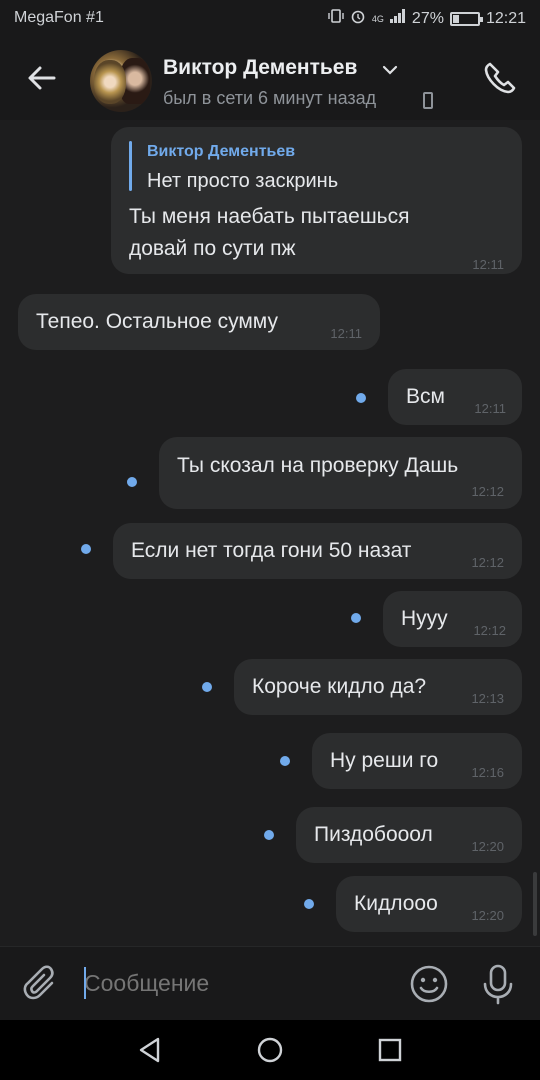  I want to click on call-button, so click(500, 78).